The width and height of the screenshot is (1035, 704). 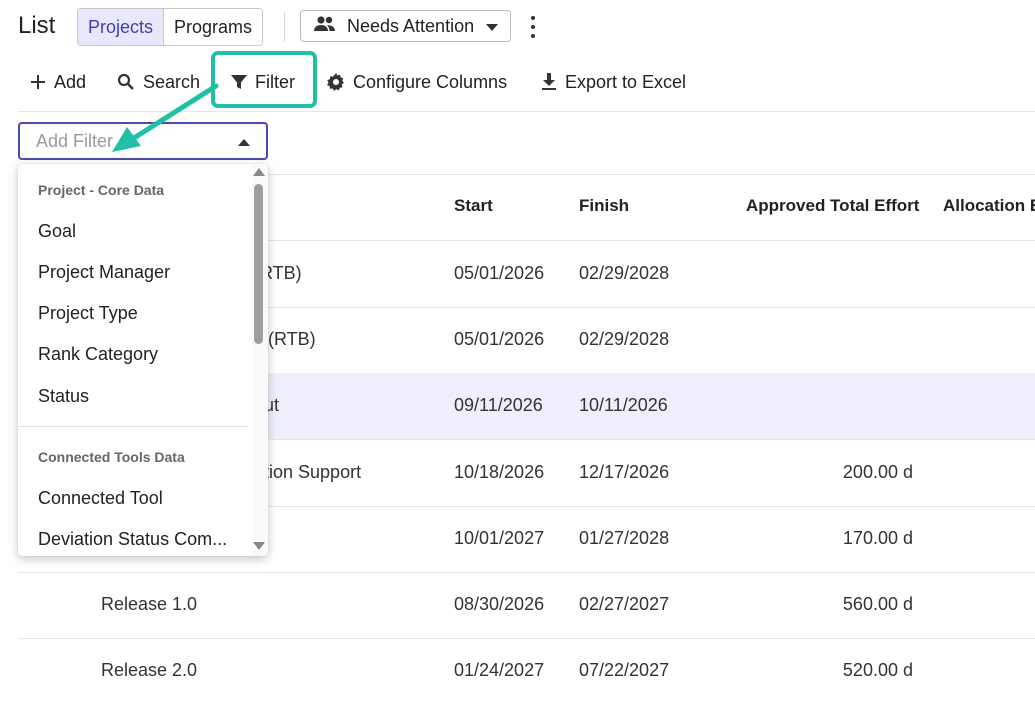 What do you see at coordinates (877, 472) in the screenshot?
I see `approved-effort: 200.00 d` at bounding box center [877, 472].